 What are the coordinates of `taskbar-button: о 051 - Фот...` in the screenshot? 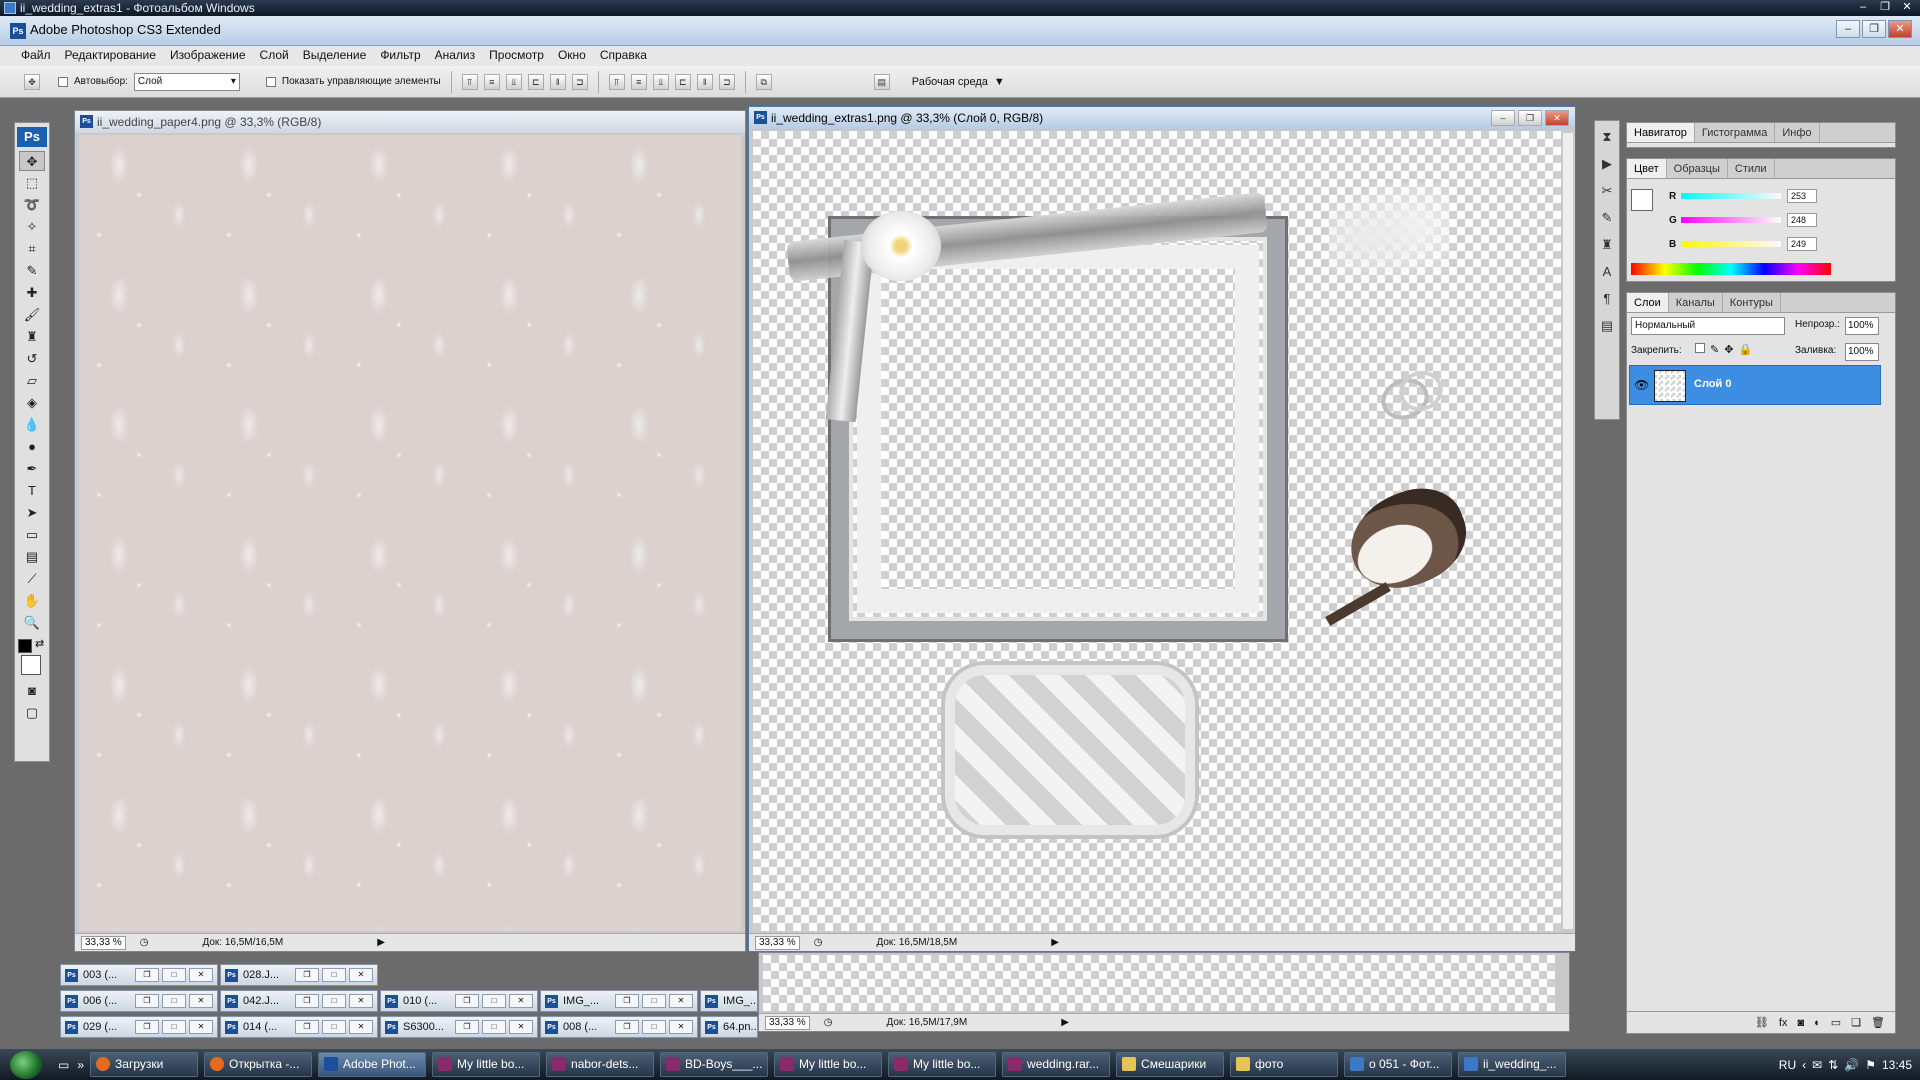 It's located at (1398, 1064).